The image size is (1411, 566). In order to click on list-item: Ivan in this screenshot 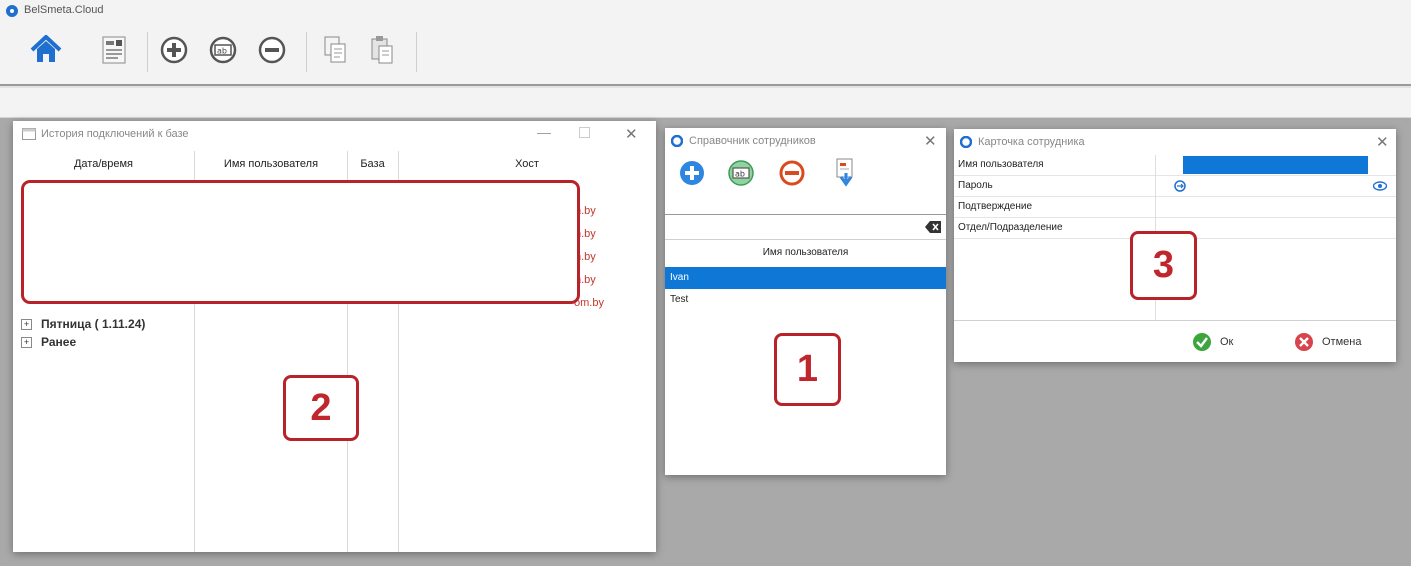, I will do `click(805, 278)`.